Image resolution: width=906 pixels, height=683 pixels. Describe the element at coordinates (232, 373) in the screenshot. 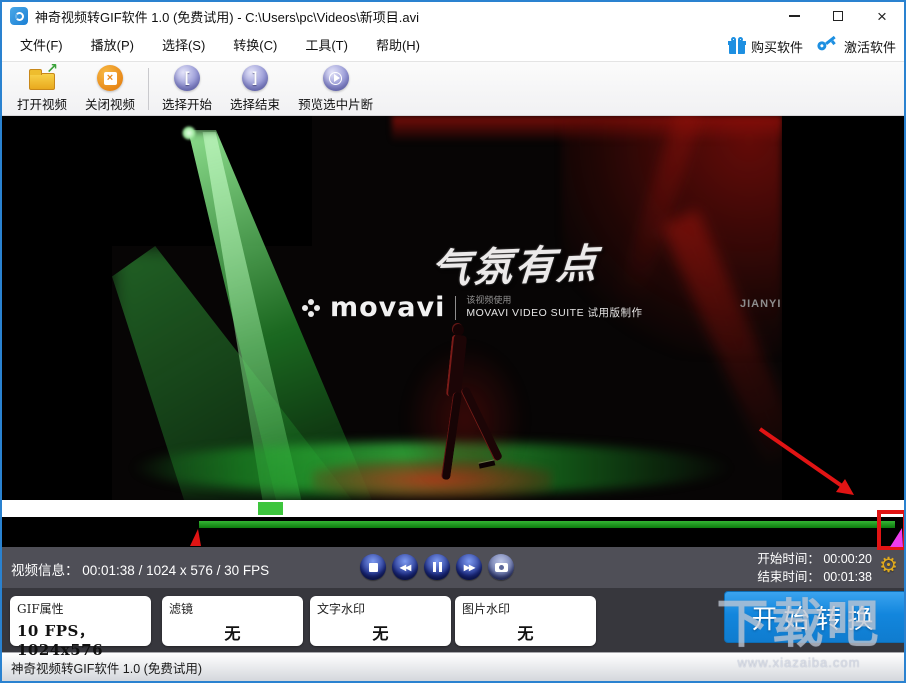

I see `stage-green-beam-wide` at that location.